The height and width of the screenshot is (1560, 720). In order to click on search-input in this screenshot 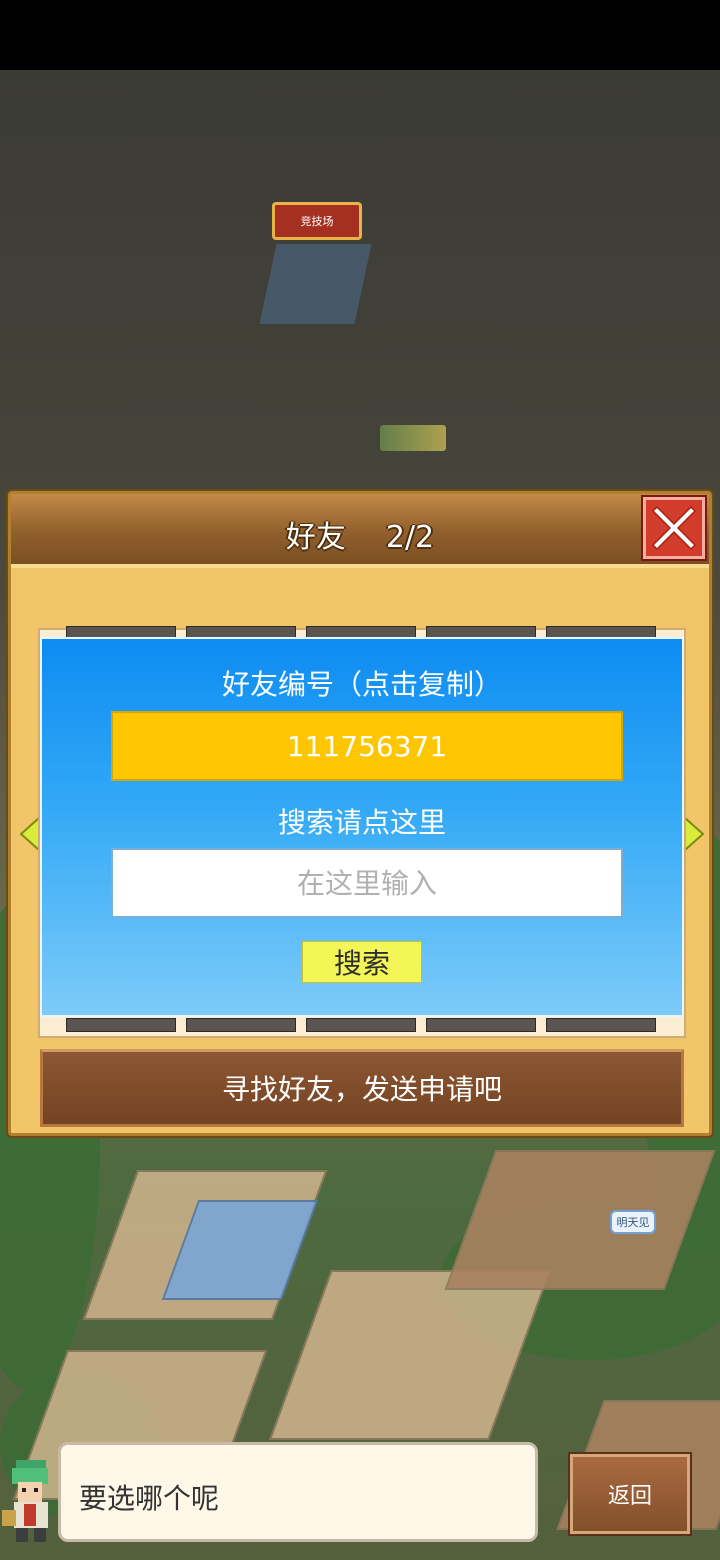, I will do `click(367, 883)`.